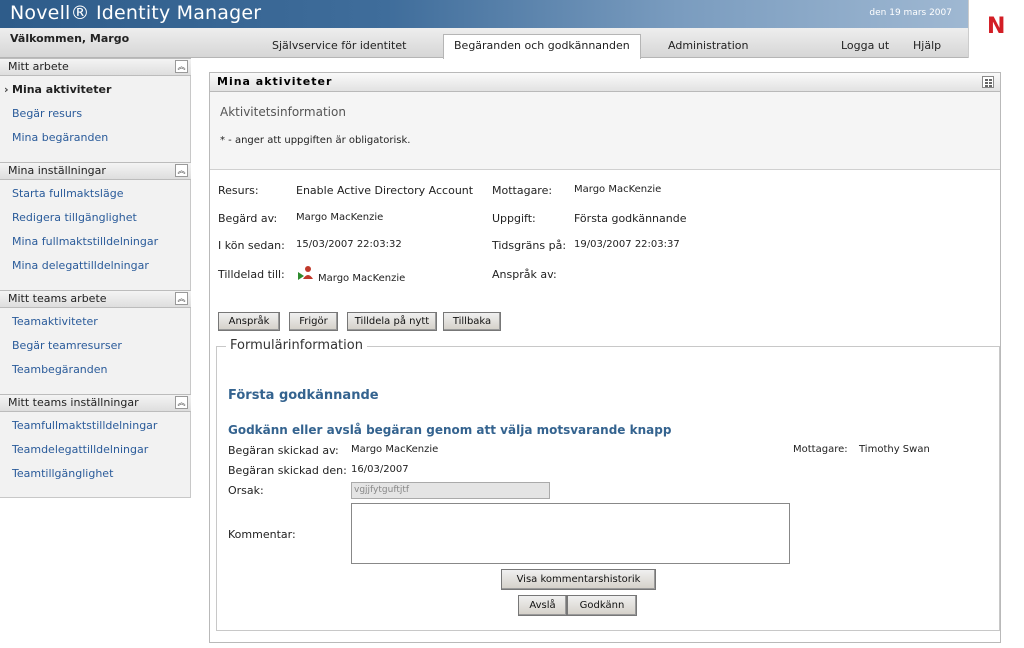 This screenshot has height=648, width=1024. I want to click on sidebar-item-start-proxy-mode: Starta fullmaktsläge, so click(67, 193).